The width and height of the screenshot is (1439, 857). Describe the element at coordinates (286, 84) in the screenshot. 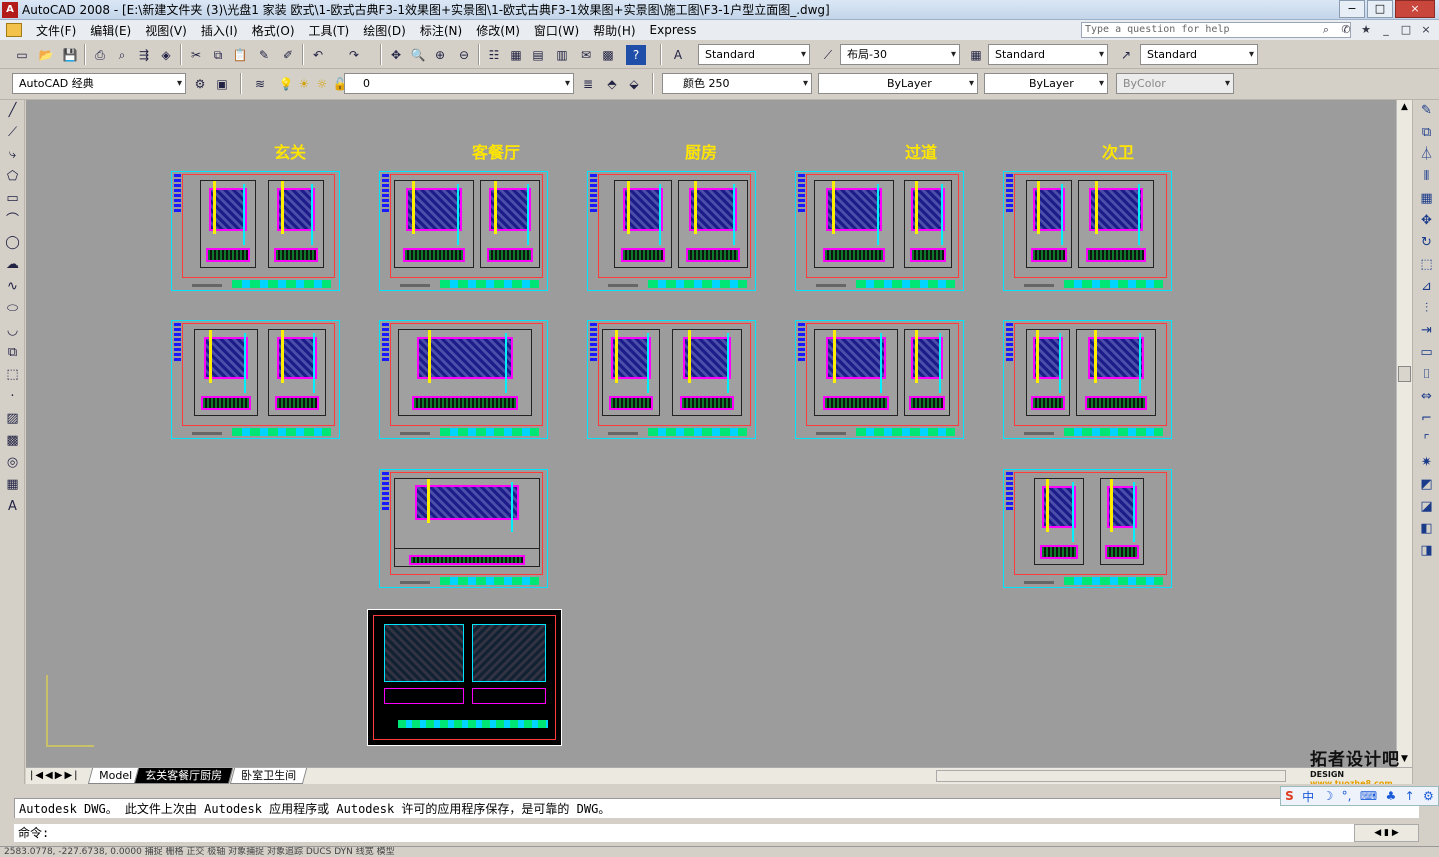

I see `layer-on-bulb-icon: 💡` at that location.